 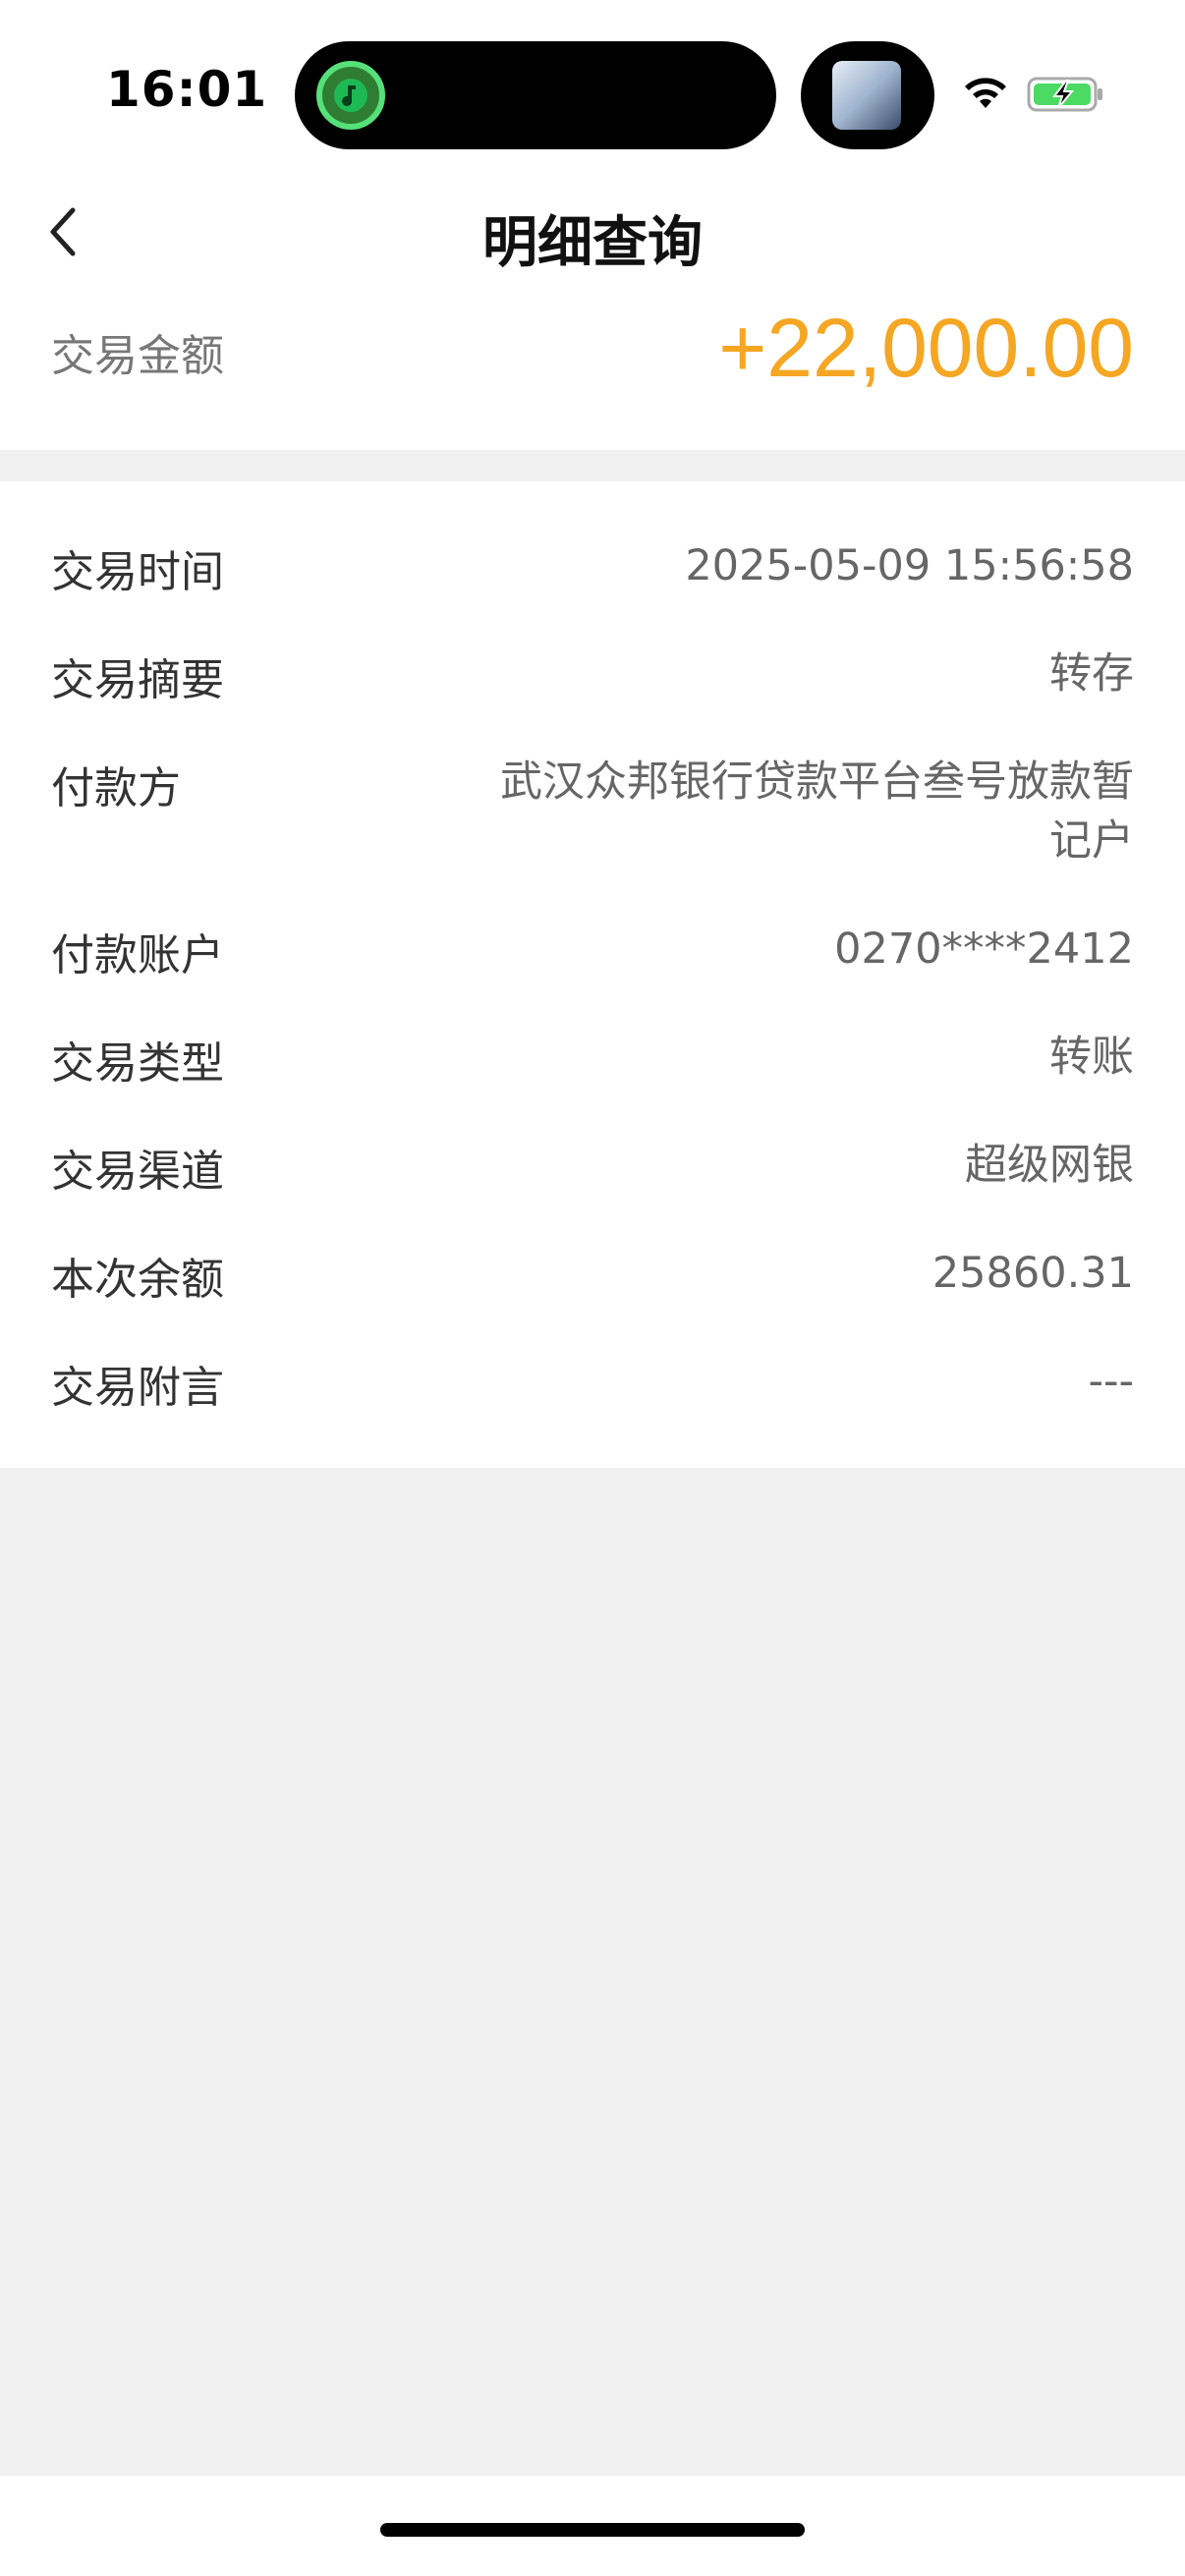 I want to click on detail-value: 2025-05-09 15:56:58, so click(x=910, y=565).